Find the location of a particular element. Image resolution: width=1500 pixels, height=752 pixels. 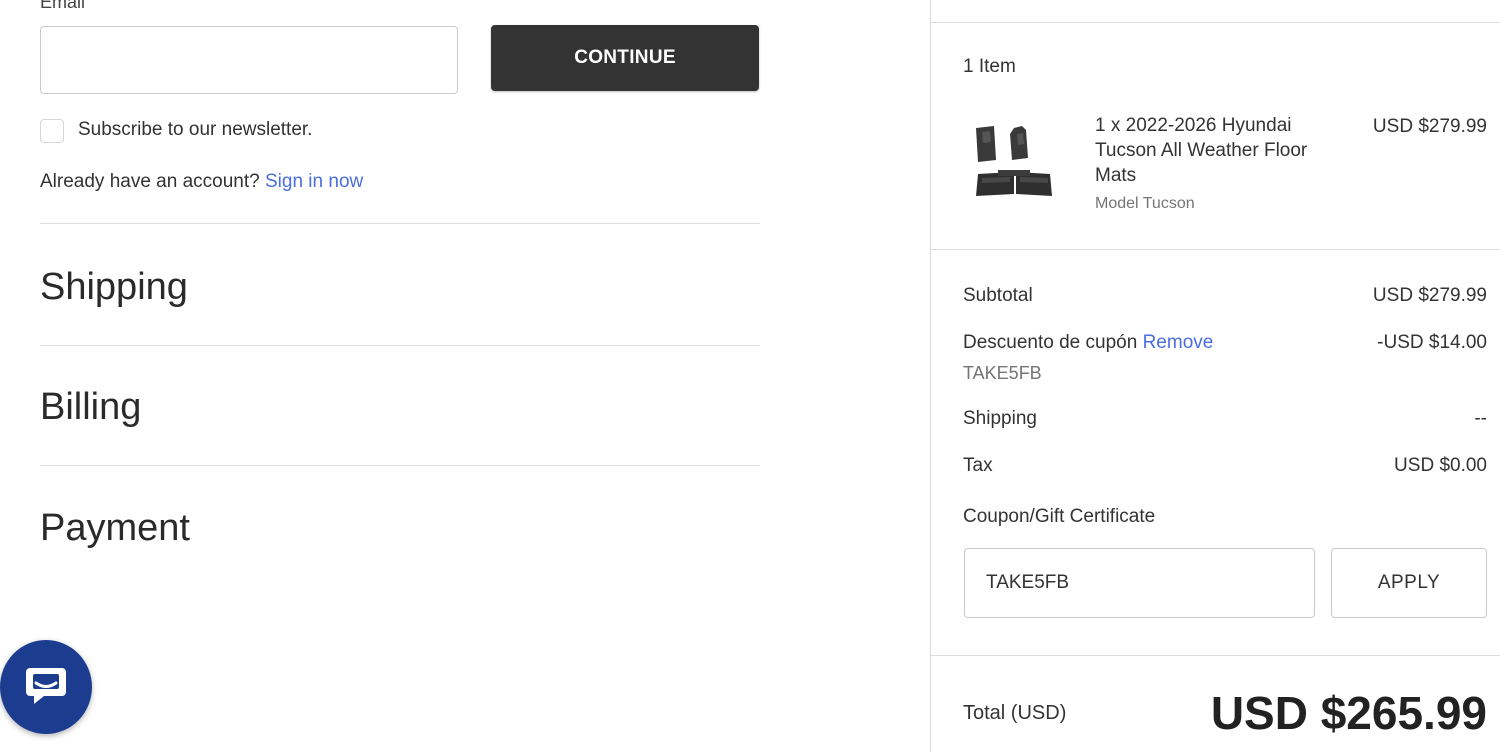

product-price: USD $279.99 is located at coordinates (1429, 126).